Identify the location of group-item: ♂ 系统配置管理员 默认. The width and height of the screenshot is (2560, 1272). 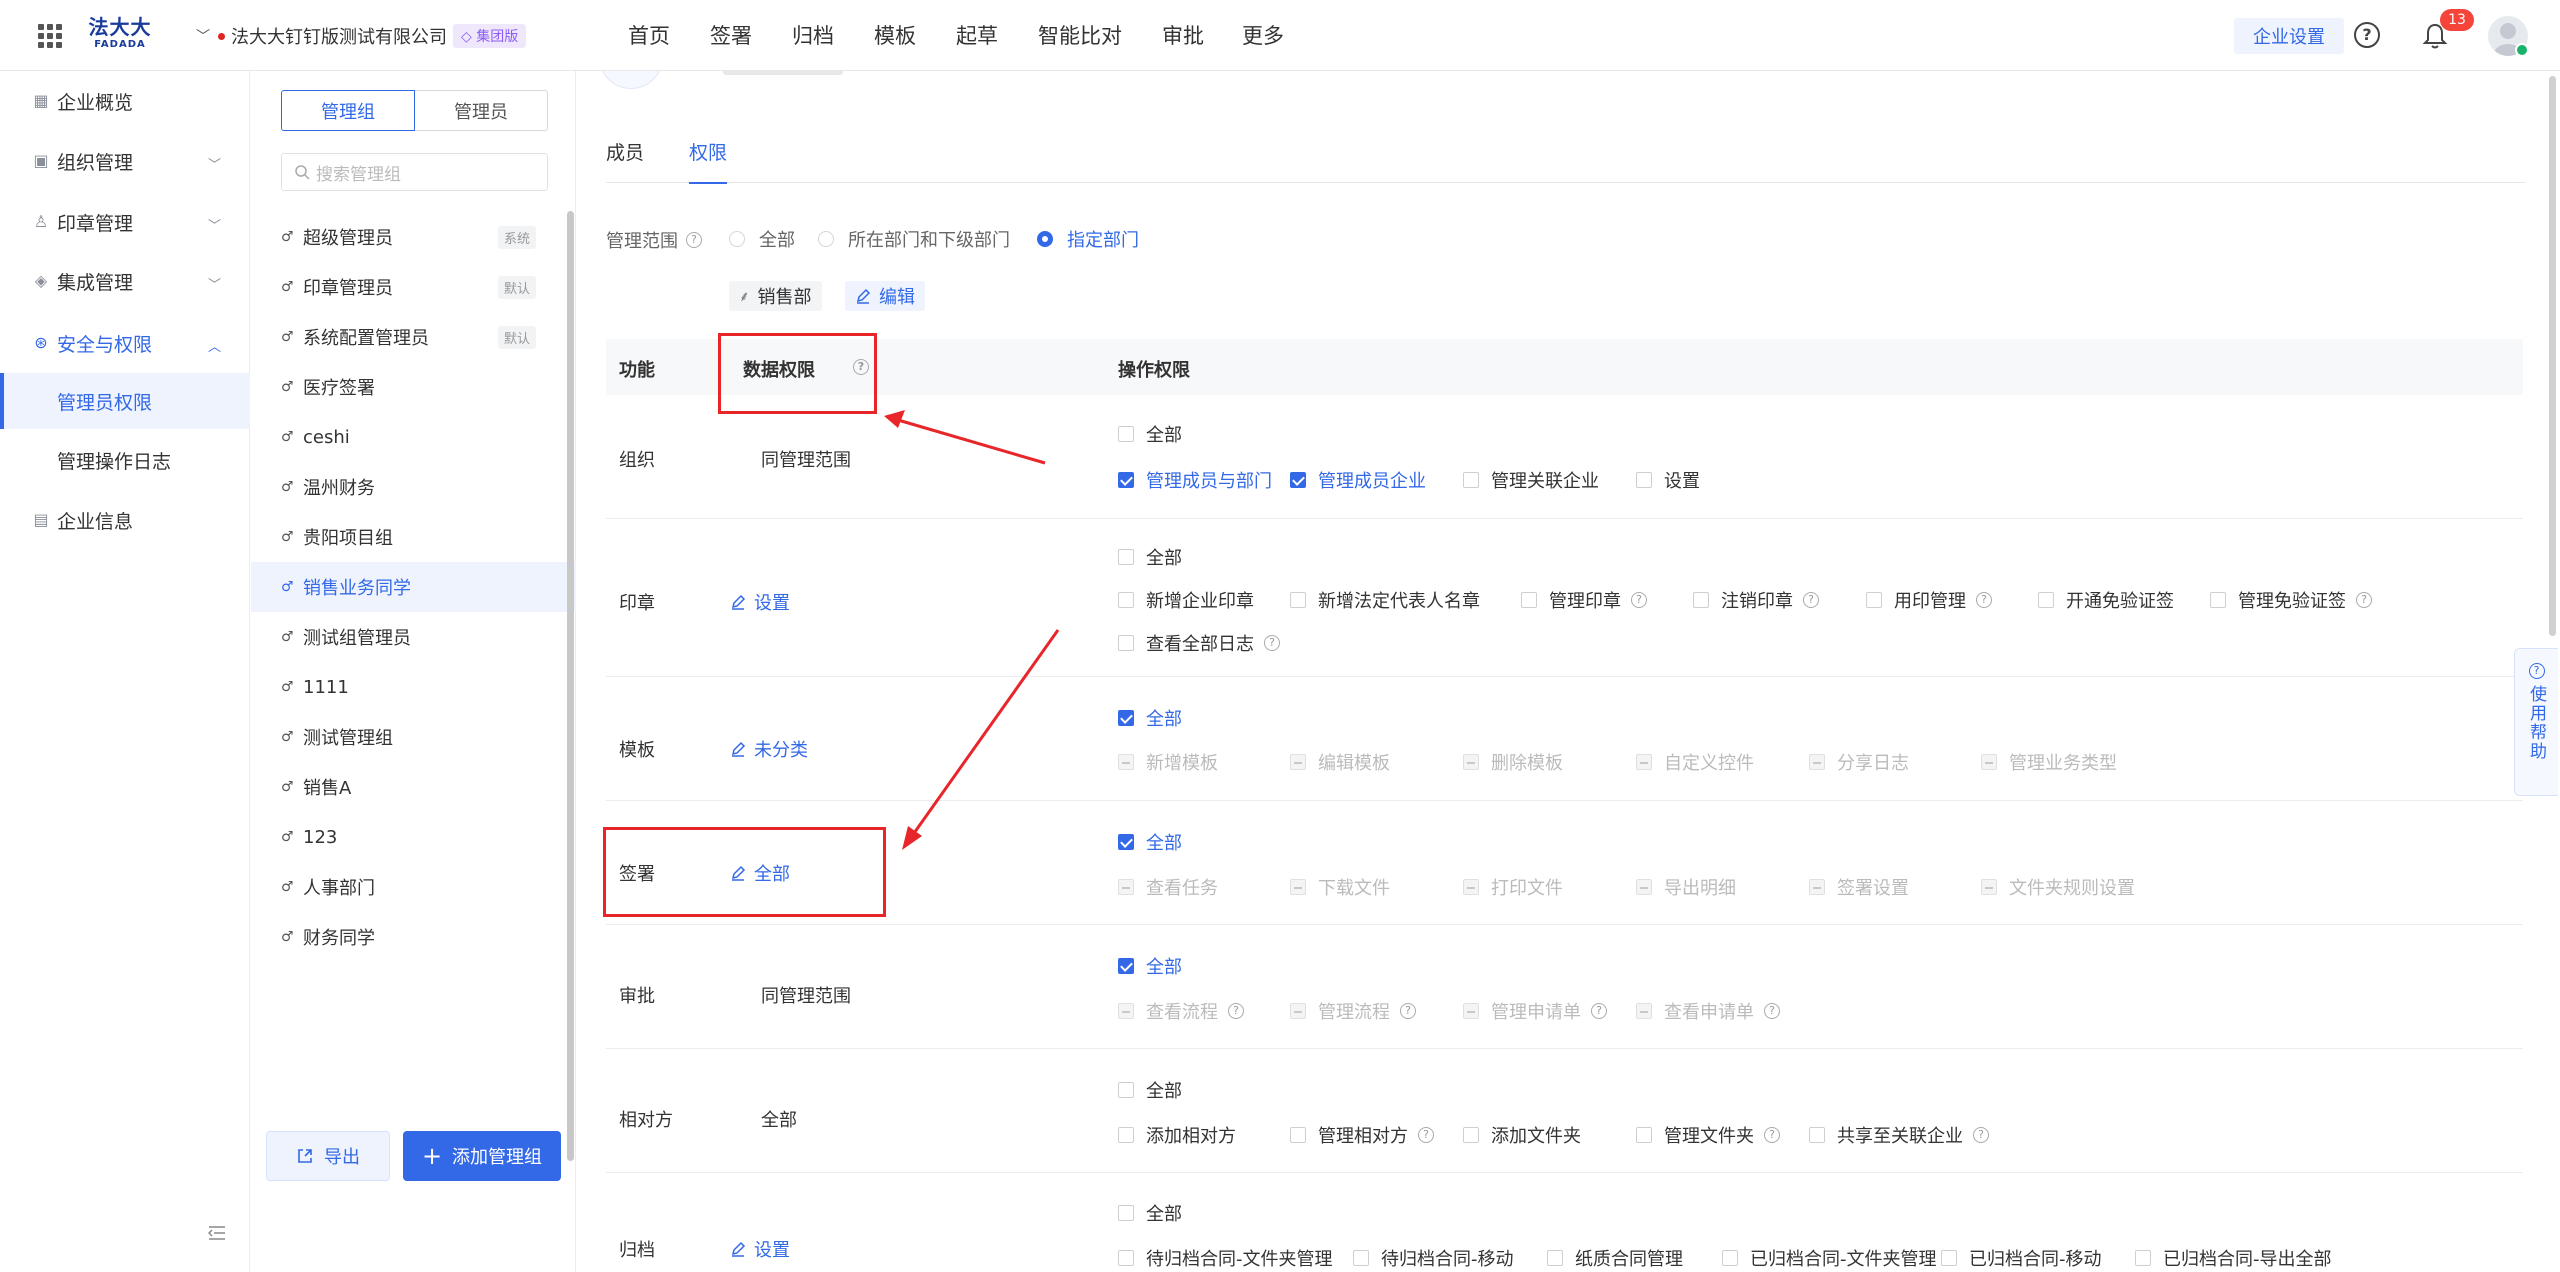
(413, 337).